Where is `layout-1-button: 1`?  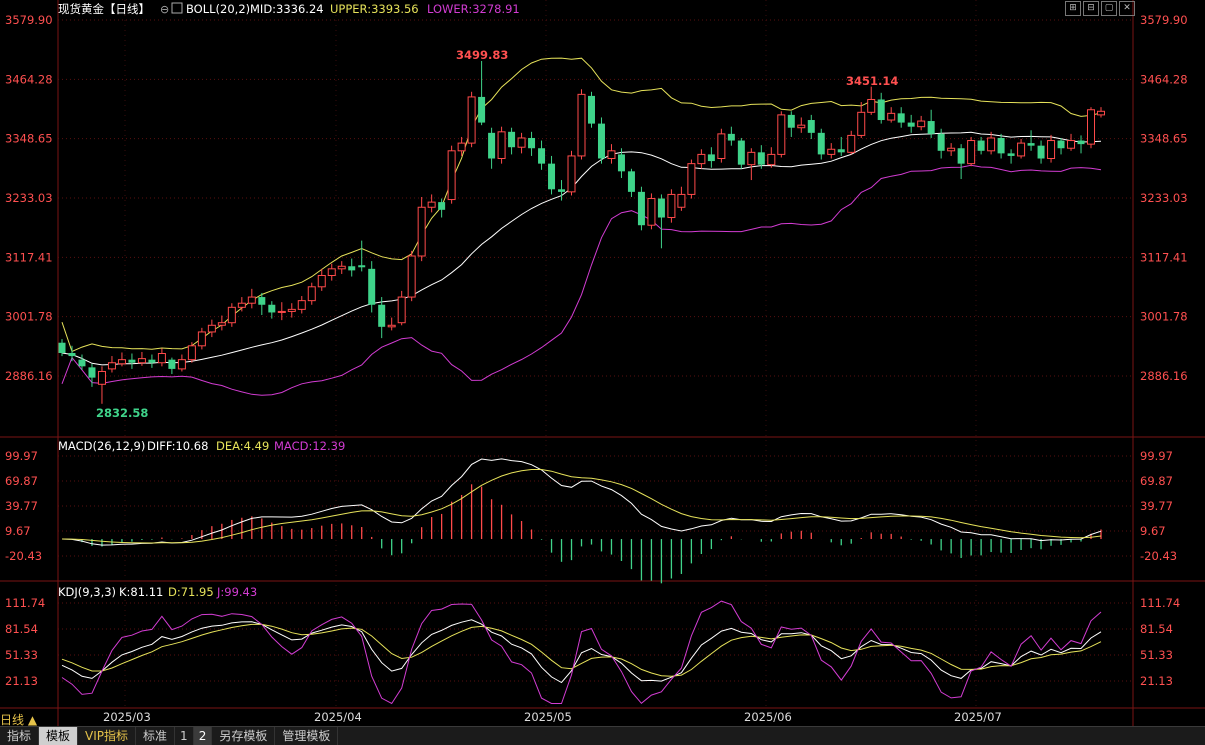 layout-1-button: 1 is located at coordinates (184, 736).